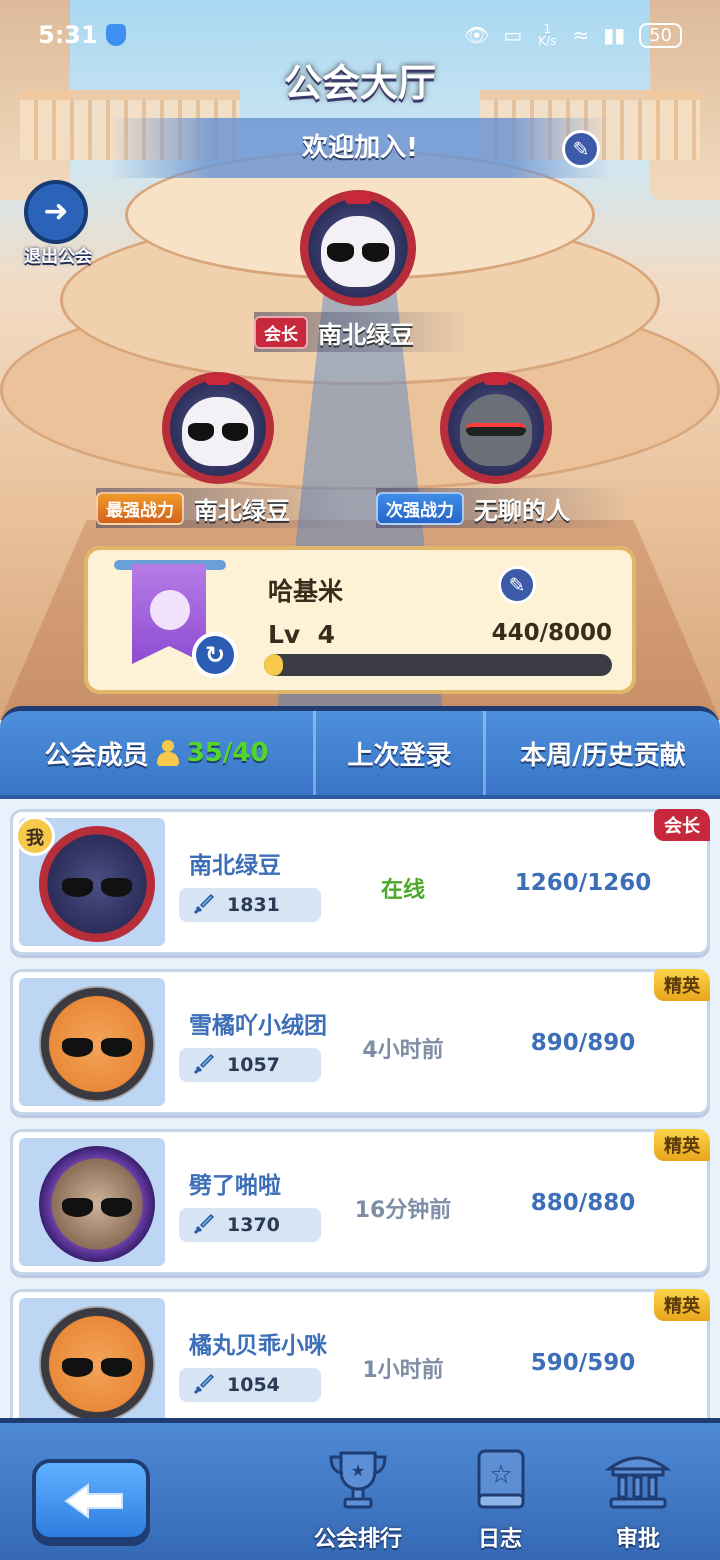  Describe the element at coordinates (581, 35) in the screenshot. I see `wifi-icon: ≈` at that location.